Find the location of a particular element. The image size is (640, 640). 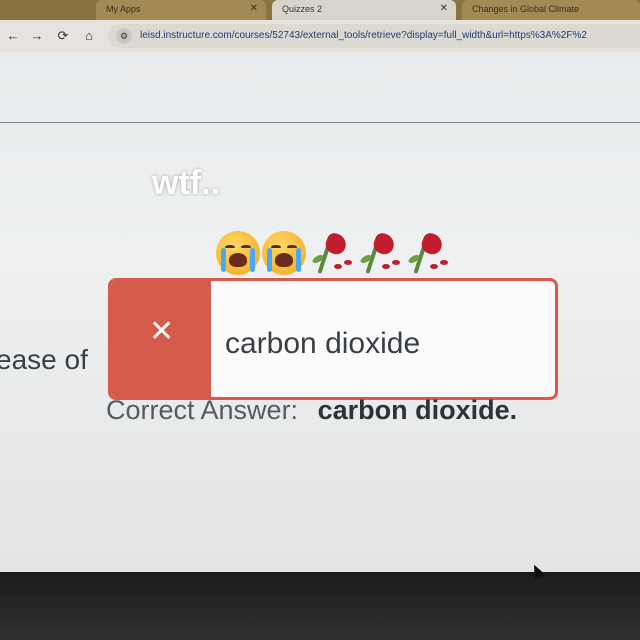

back-arrow-icon: ← is located at coordinates (13, 36).